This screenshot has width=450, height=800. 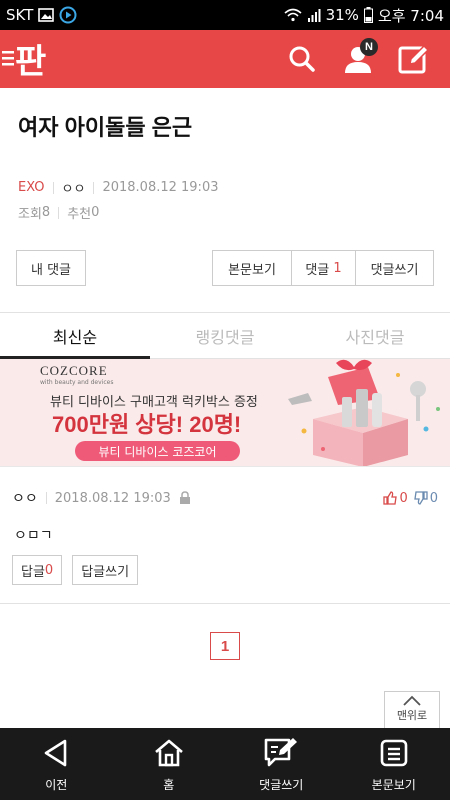 What do you see at coordinates (46, 15) in the screenshot?
I see `image-notification-icon` at bounding box center [46, 15].